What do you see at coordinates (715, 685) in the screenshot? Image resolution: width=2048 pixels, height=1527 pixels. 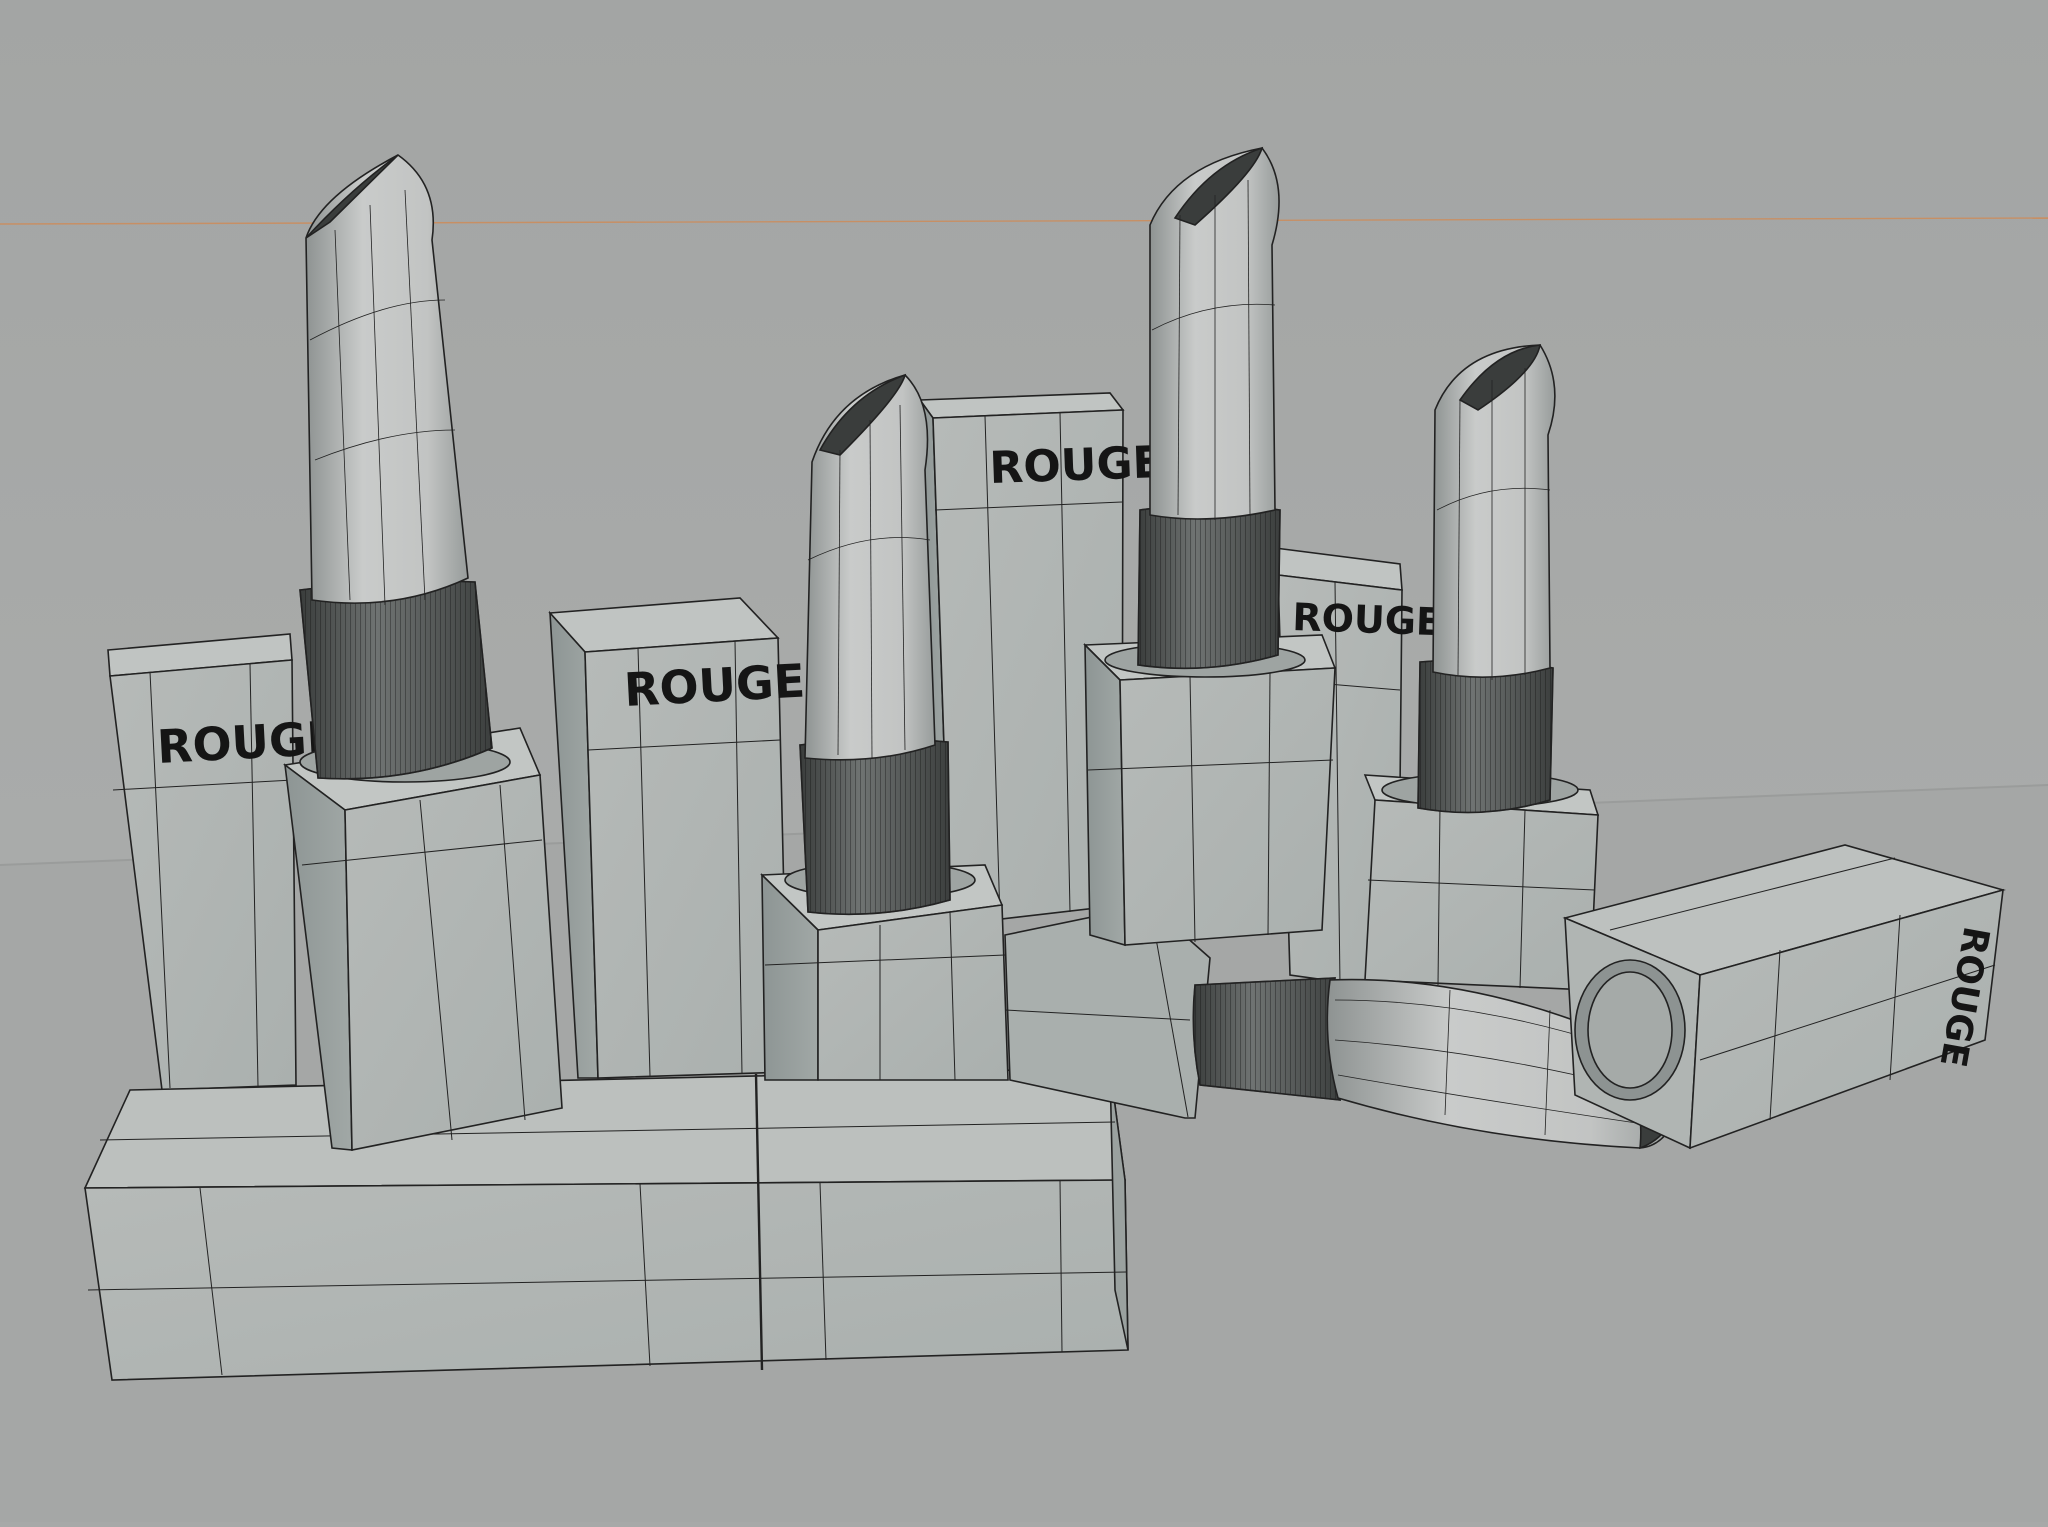 I see `brand-label-2: ROUGE` at bounding box center [715, 685].